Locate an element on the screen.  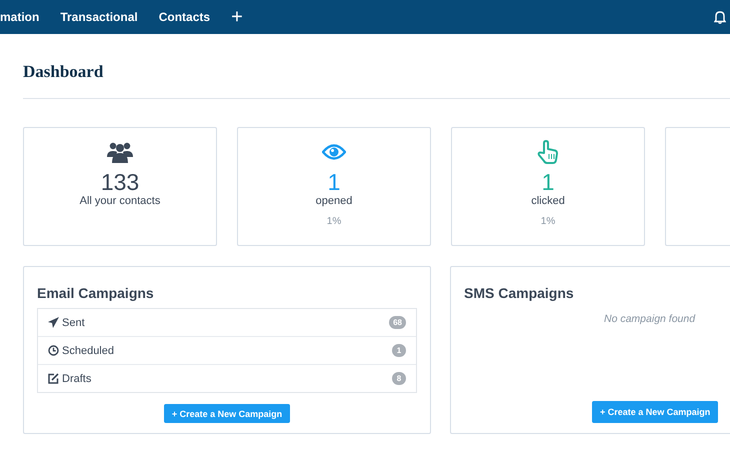
users-icon is located at coordinates (120, 152).